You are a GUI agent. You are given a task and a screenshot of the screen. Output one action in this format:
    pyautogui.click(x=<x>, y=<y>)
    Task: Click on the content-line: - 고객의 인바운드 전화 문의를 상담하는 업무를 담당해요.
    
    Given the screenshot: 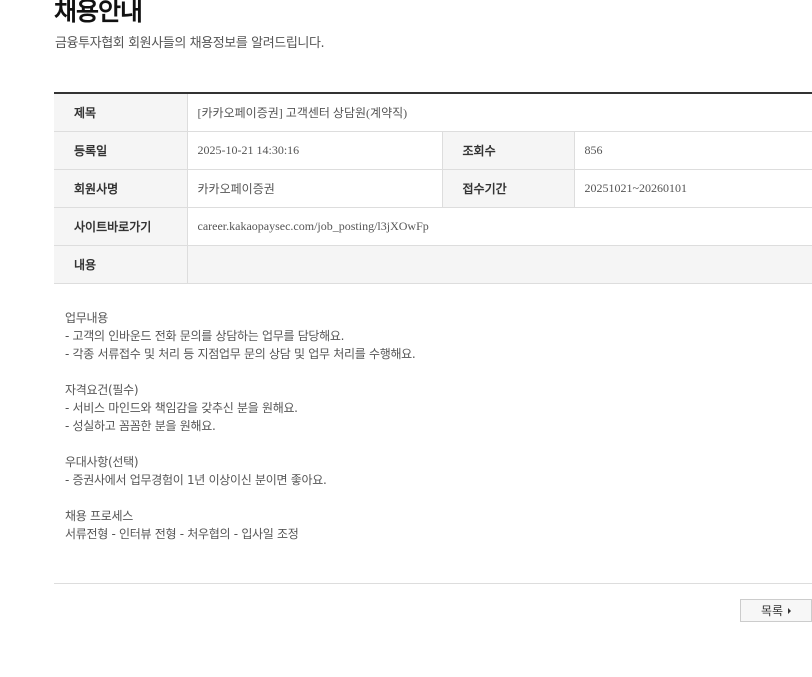 What is the action you would take?
    pyautogui.click(x=205, y=336)
    